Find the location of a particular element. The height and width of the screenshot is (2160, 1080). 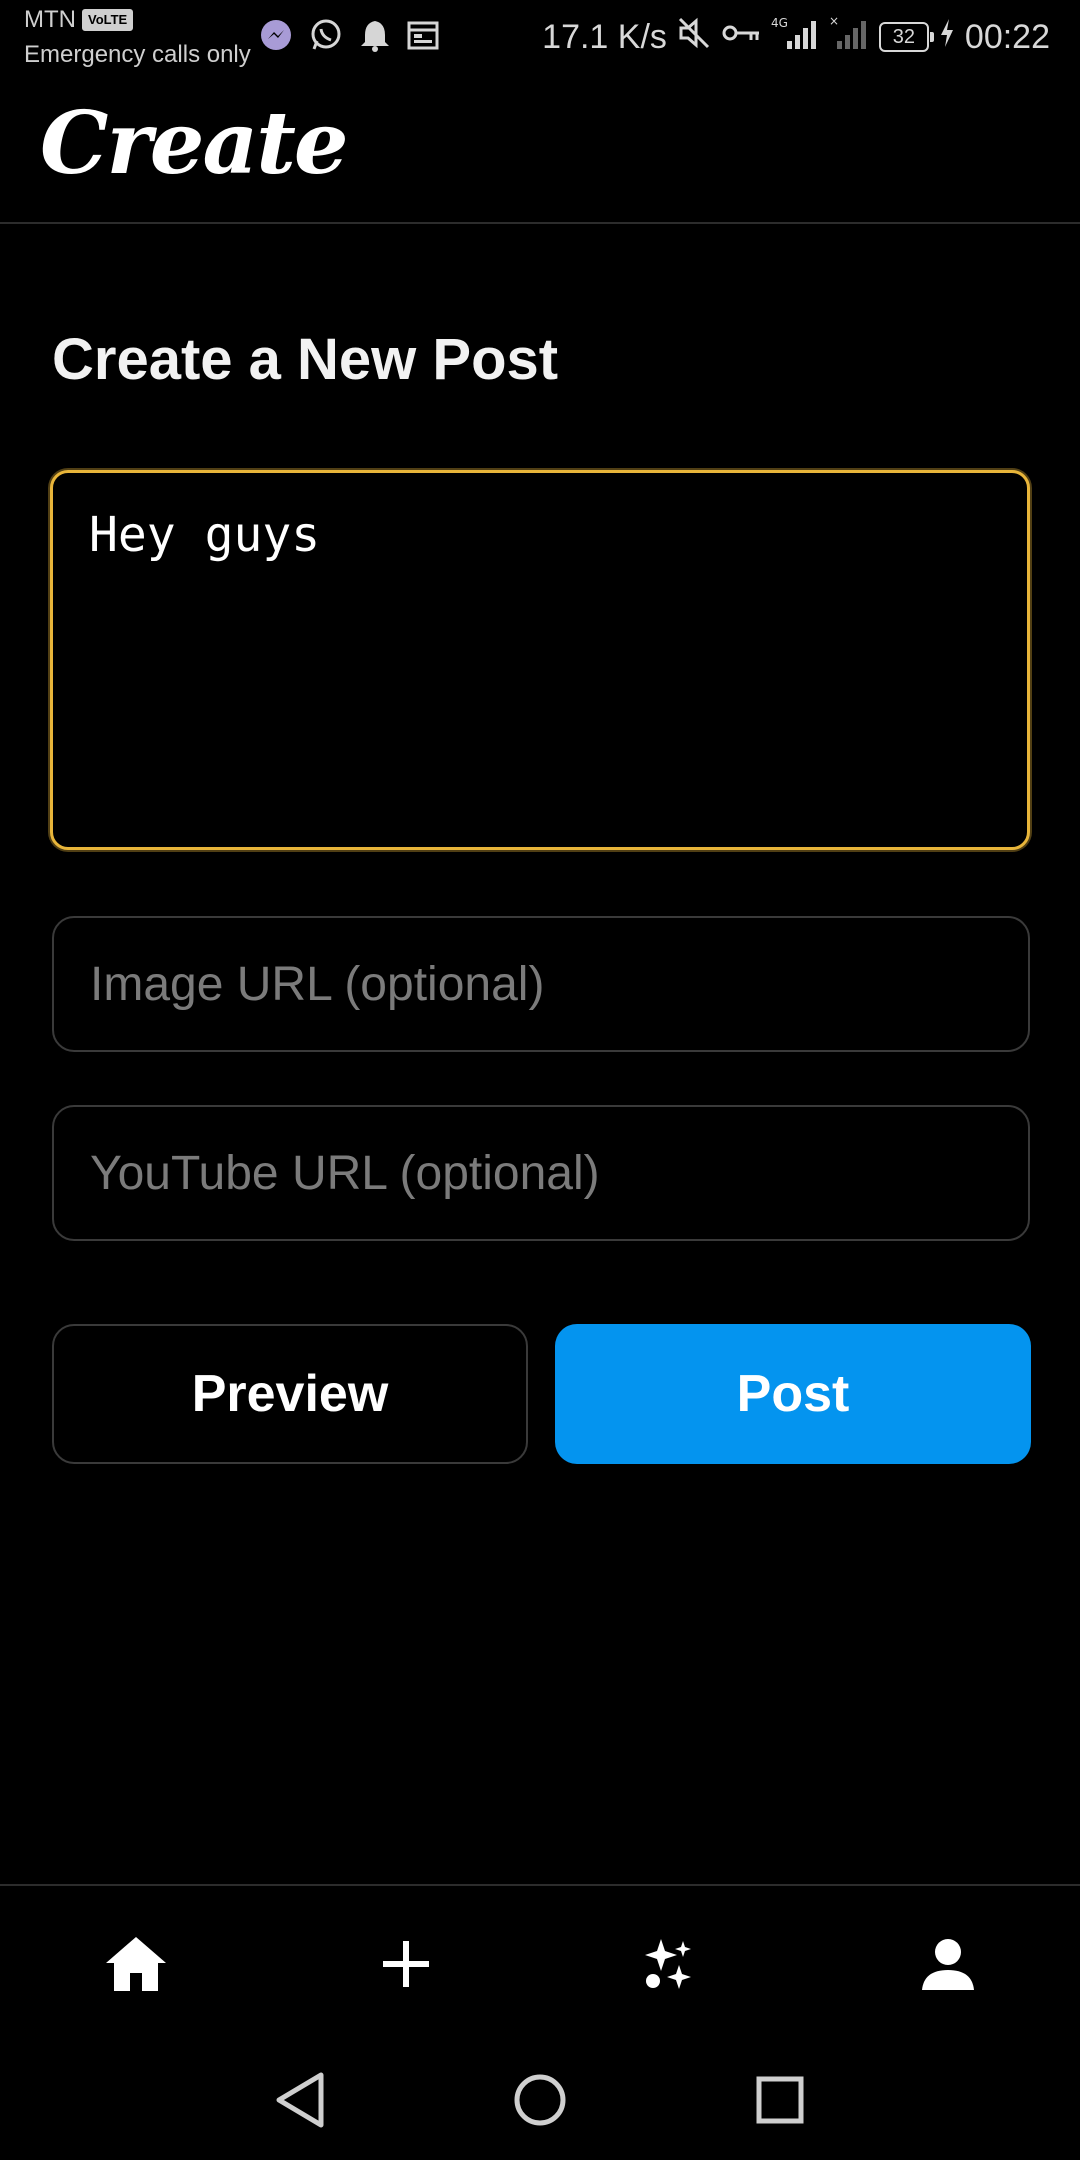

status-right: 17.1 K/s 4G × 32 00:22 is located at coordinates (796, 37).